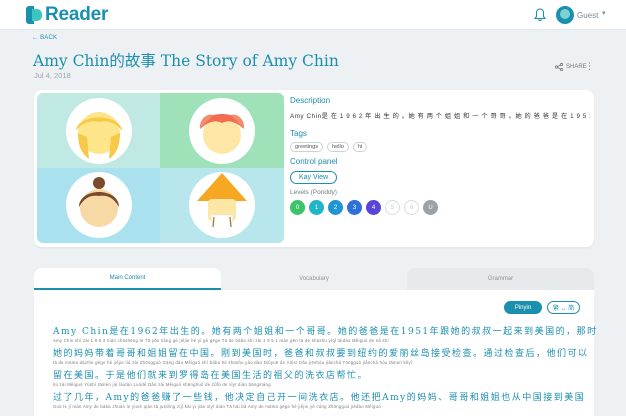 The height and width of the screenshot is (416, 626). I want to click on tag-chip: greetings, so click(307, 147).